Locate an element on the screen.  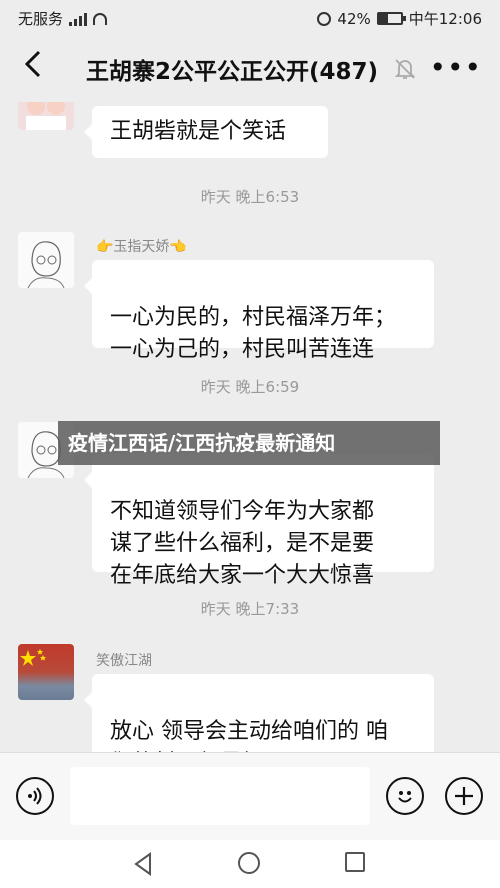
flag-star-icon is located at coordinates (33, 657).